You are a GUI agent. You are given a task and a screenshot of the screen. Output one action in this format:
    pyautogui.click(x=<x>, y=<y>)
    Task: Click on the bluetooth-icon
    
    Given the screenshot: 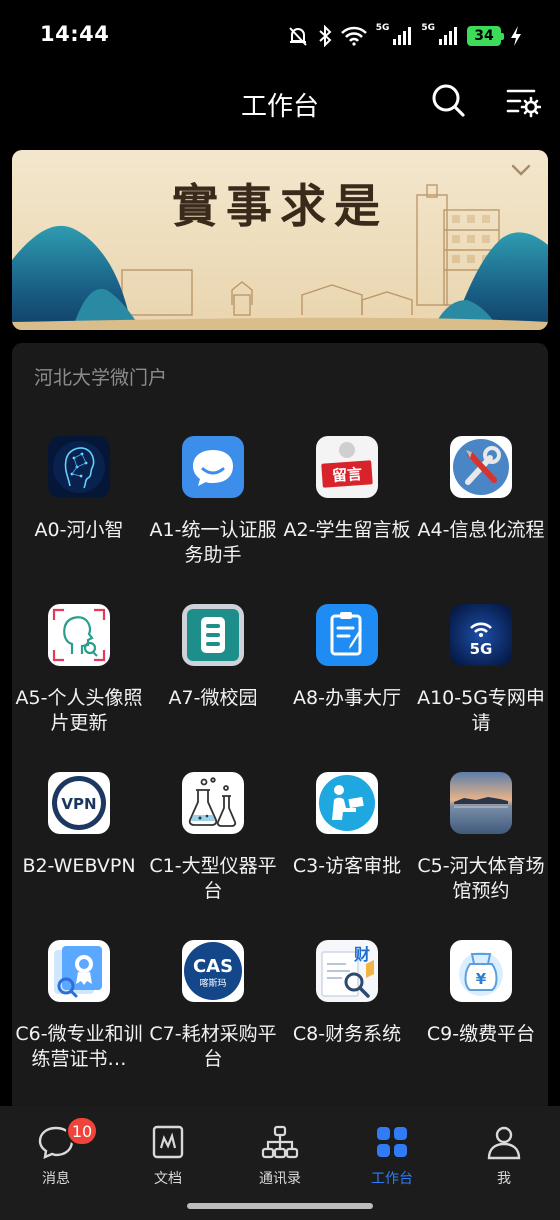 What is the action you would take?
    pyautogui.click(x=325, y=36)
    